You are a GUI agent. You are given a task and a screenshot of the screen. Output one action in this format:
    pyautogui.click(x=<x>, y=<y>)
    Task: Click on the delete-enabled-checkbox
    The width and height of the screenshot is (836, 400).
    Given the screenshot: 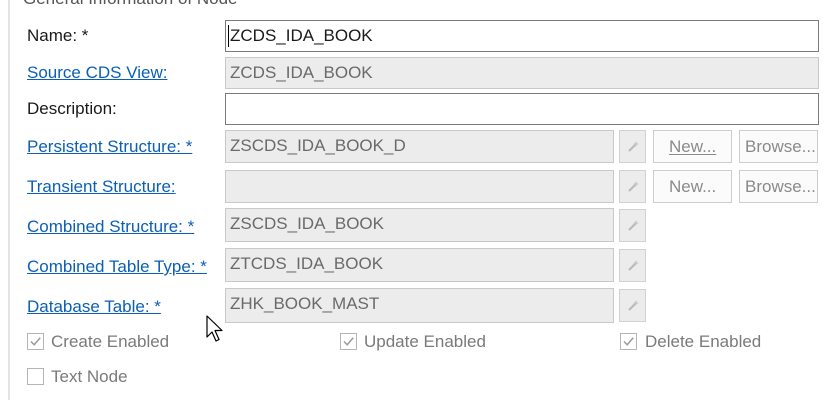 What is the action you would take?
    pyautogui.click(x=628, y=341)
    